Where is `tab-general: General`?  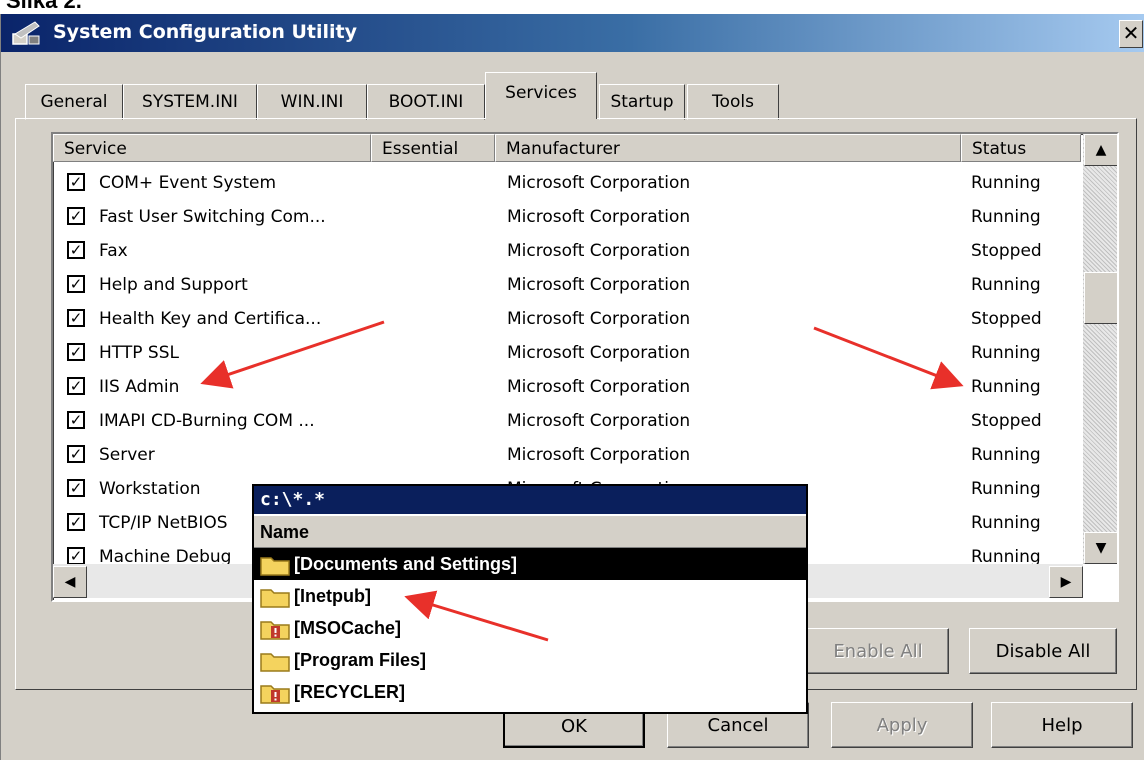
tab-general: General is located at coordinates (74, 102).